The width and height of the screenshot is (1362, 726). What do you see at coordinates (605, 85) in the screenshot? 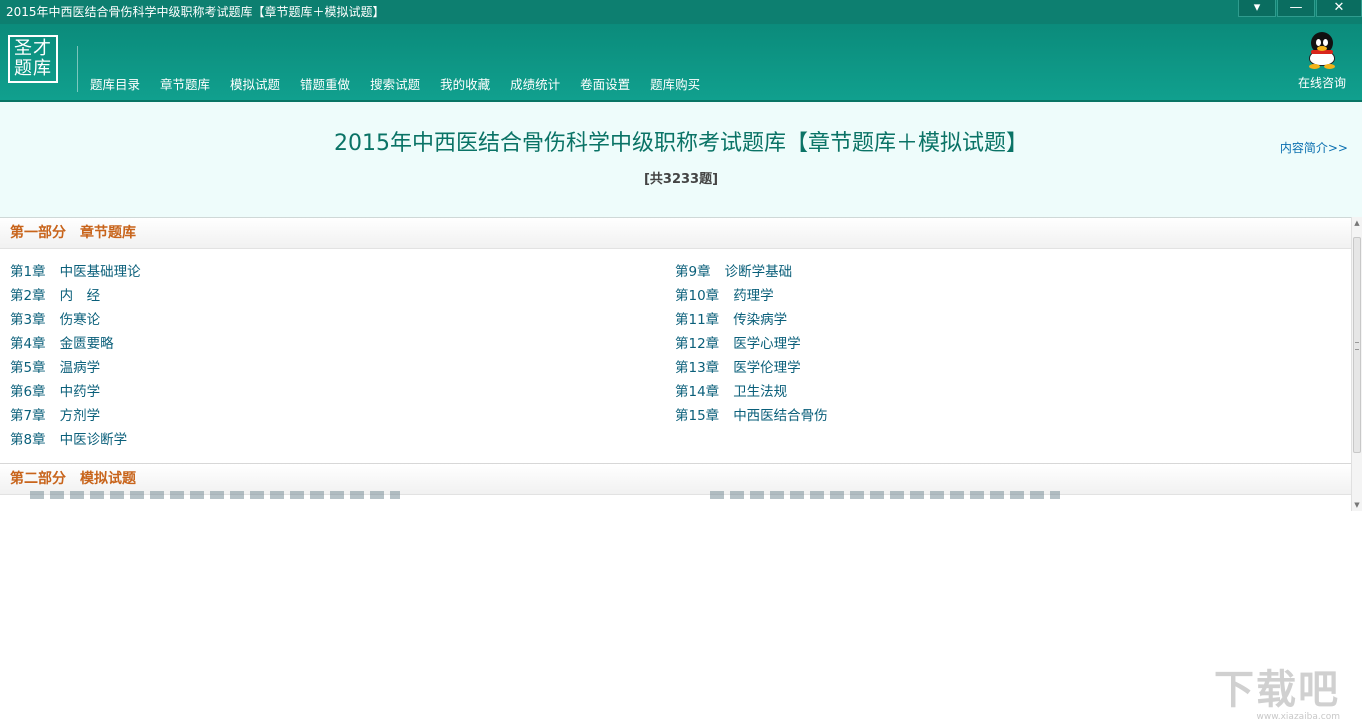
I see `nav-paper-settings: 卷面设置` at bounding box center [605, 85].